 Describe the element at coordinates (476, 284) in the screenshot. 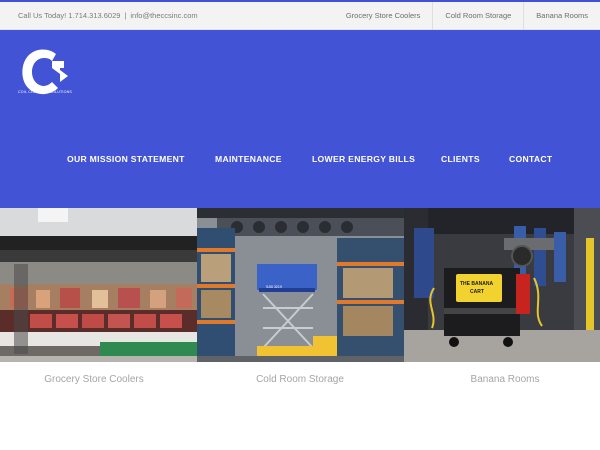

I see `banana-cart-sign-line1: THE BANANA` at that location.